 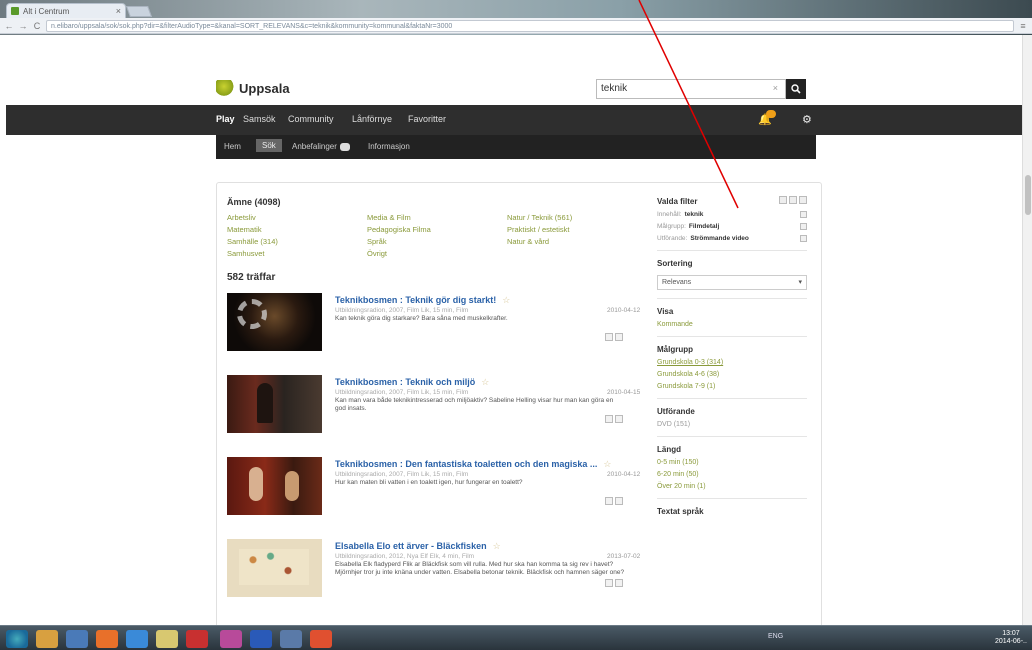 I want to click on folder-icon, so click(x=167, y=639).